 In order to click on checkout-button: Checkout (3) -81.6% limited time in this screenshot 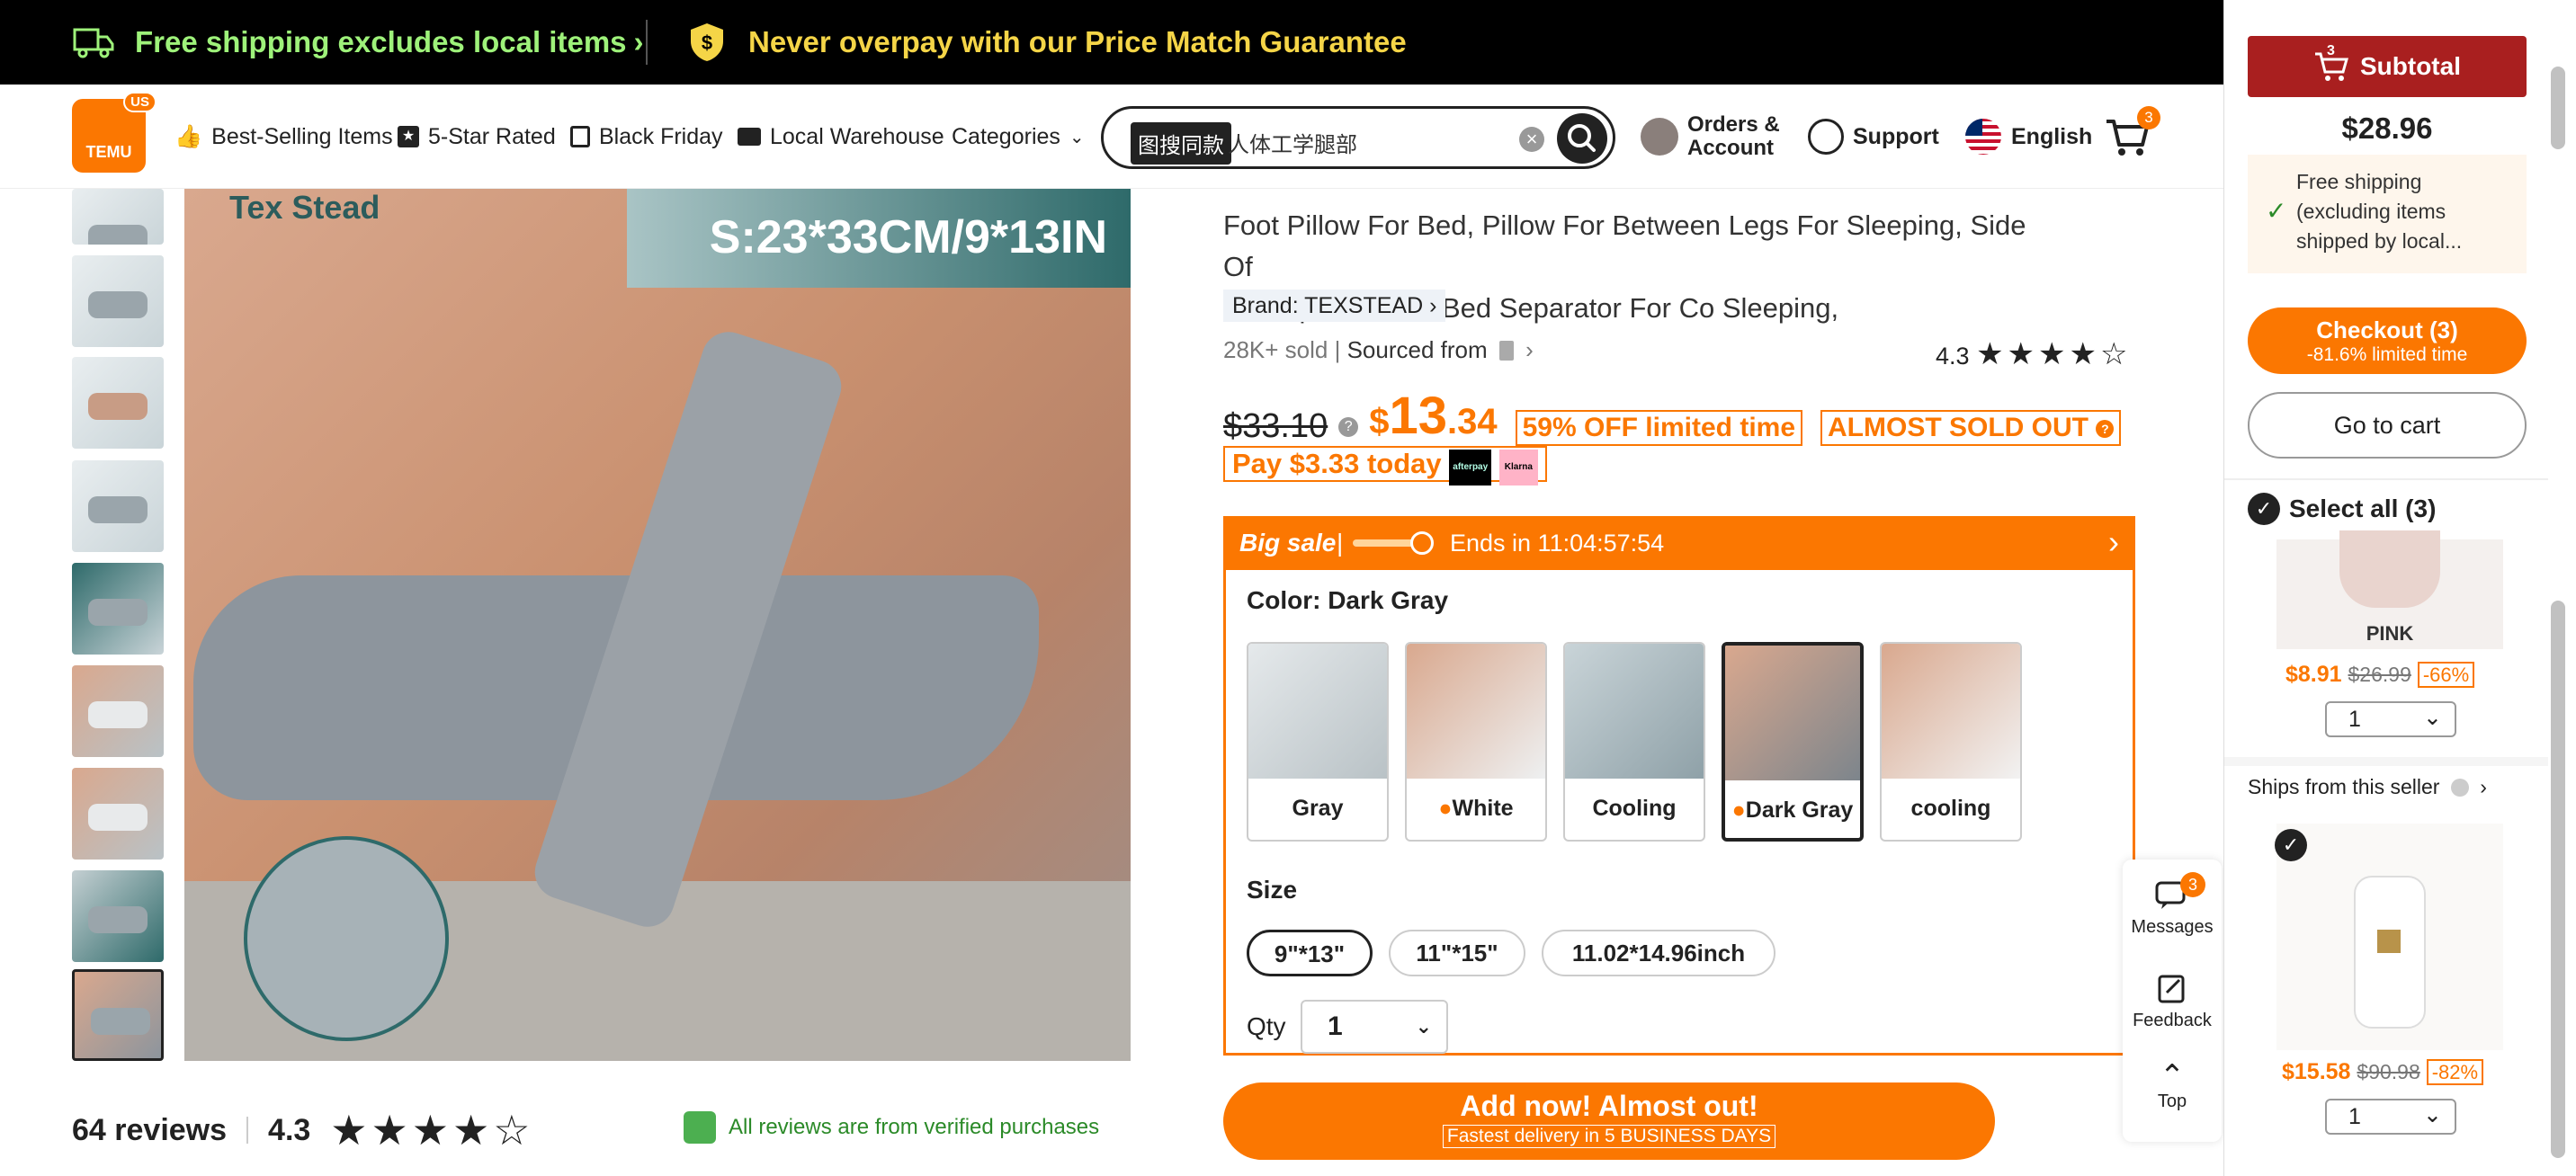, I will do `click(2387, 340)`.